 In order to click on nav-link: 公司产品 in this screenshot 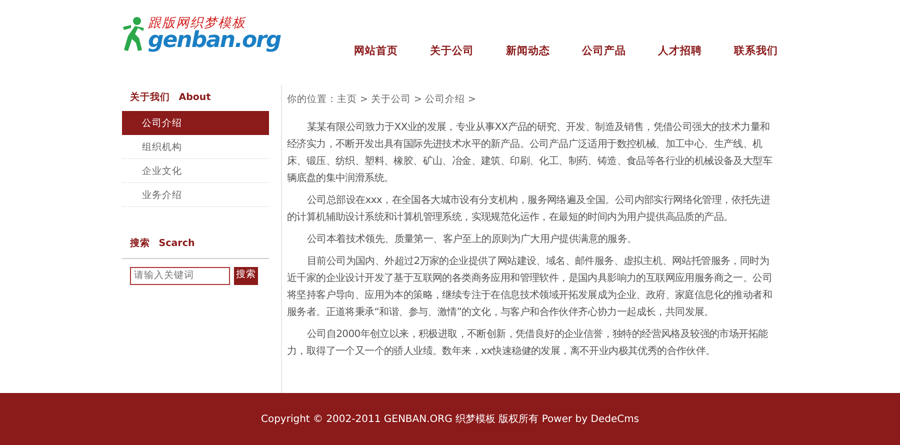, I will do `click(588, 52)`.